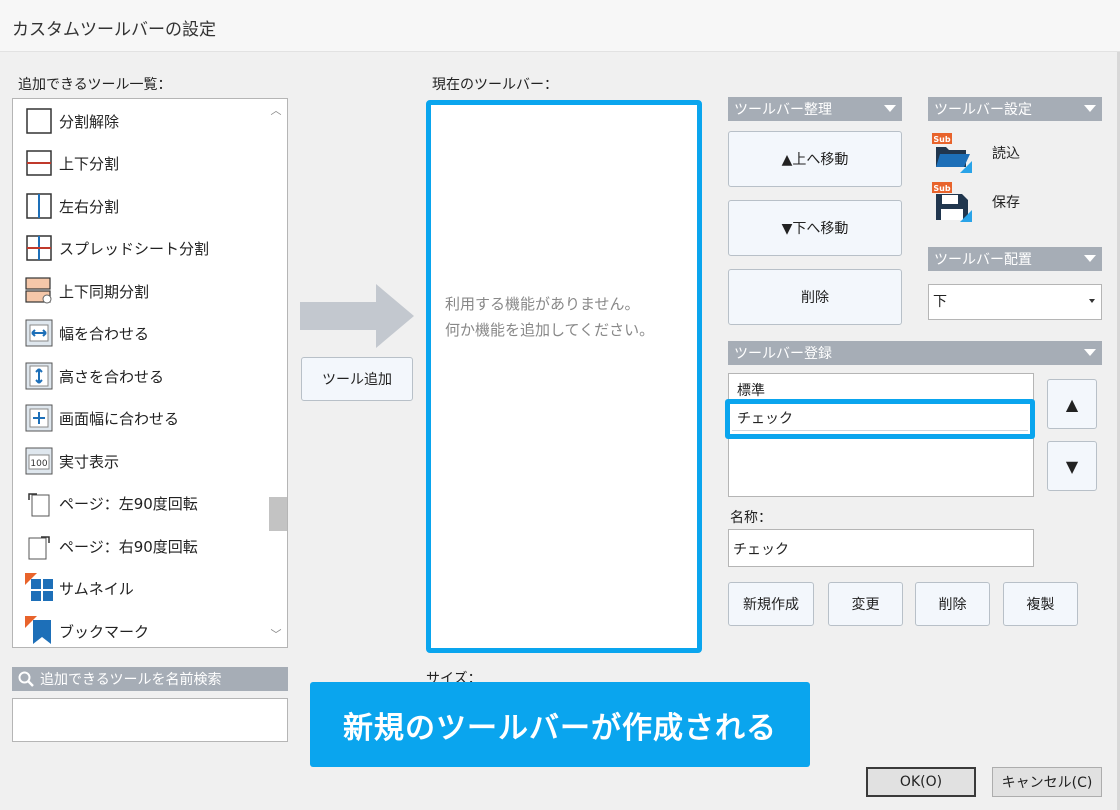 Image resolution: width=1120 pixels, height=810 pixels. What do you see at coordinates (865, 604) in the screenshot?
I see `change-button: 変更` at bounding box center [865, 604].